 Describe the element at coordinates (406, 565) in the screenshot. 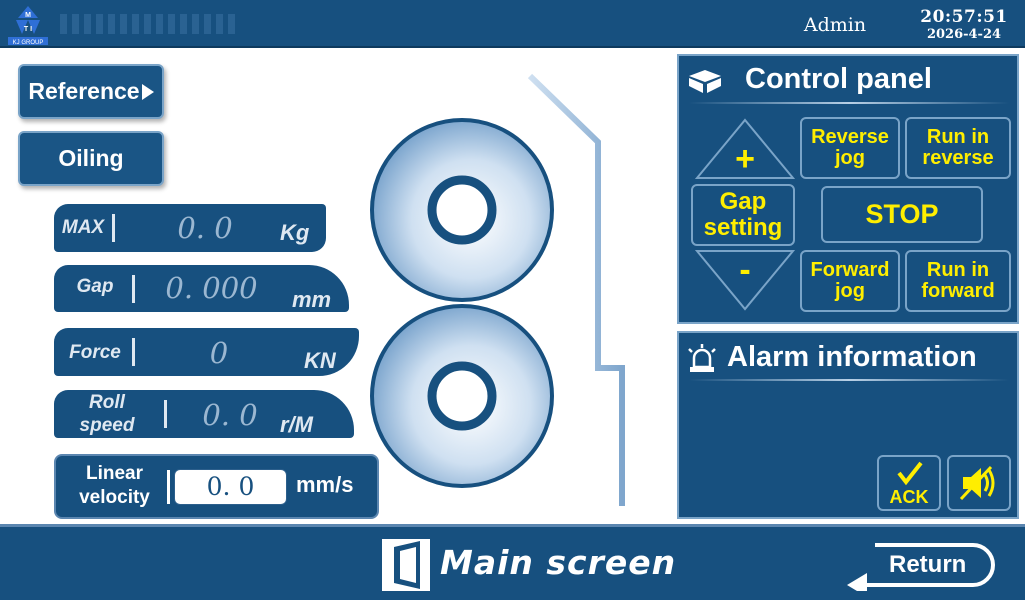

I see `door-icon` at that location.